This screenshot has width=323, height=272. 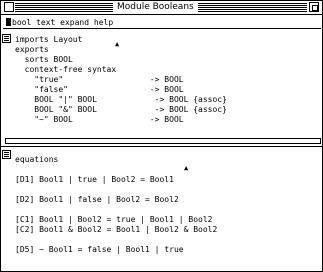 I want to click on title-bar: Module Booleans, so click(x=161, y=8).